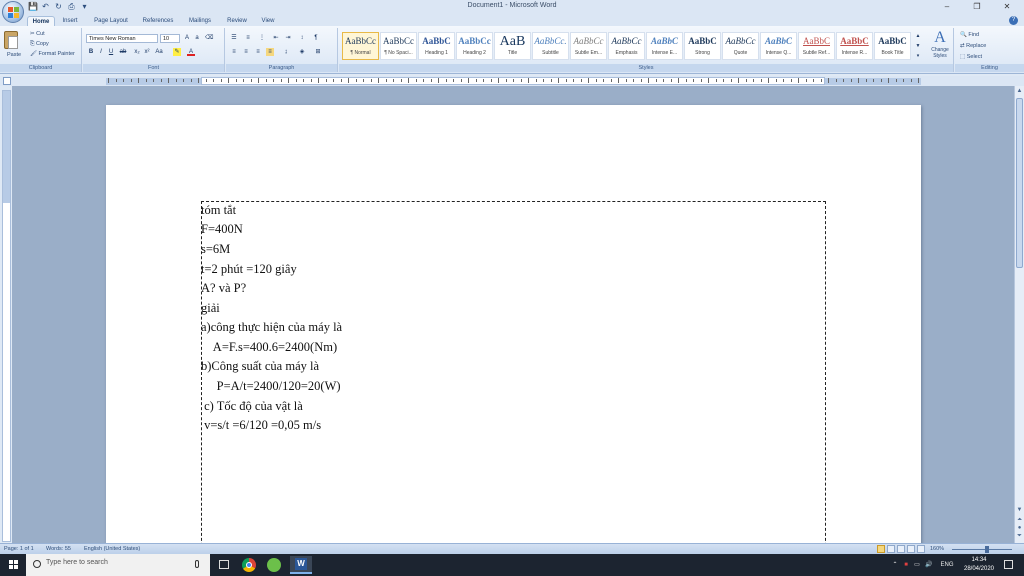 The width and height of the screenshot is (1024, 576). What do you see at coordinates (895, 565) in the screenshot?
I see `tray-expand-icon: ⌃` at bounding box center [895, 565].